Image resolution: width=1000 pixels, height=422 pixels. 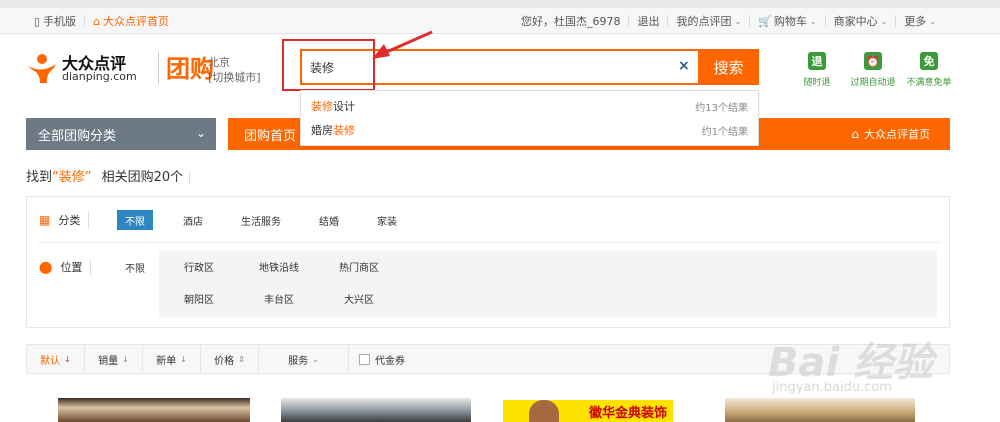 I want to click on district-option: 大兴区, so click(x=359, y=298).